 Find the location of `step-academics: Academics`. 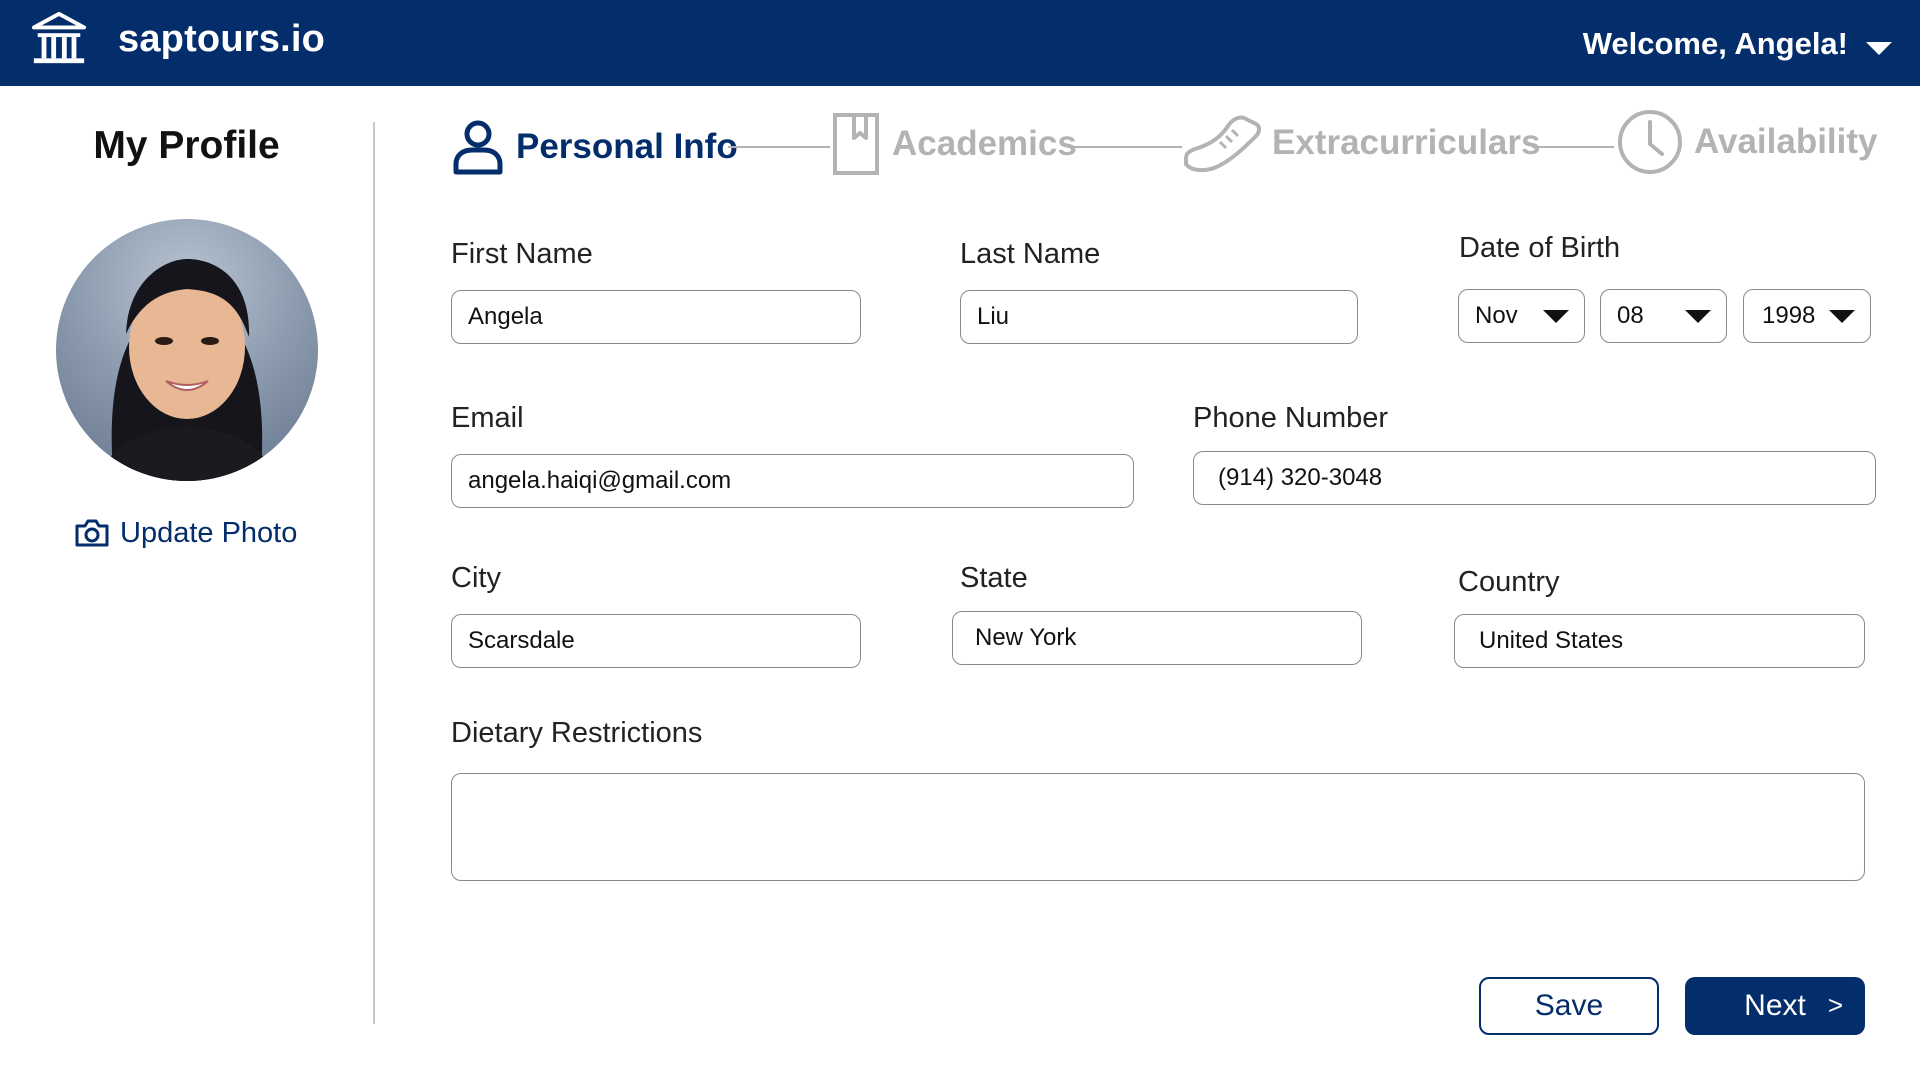

step-academics: Academics is located at coordinates (954, 144).